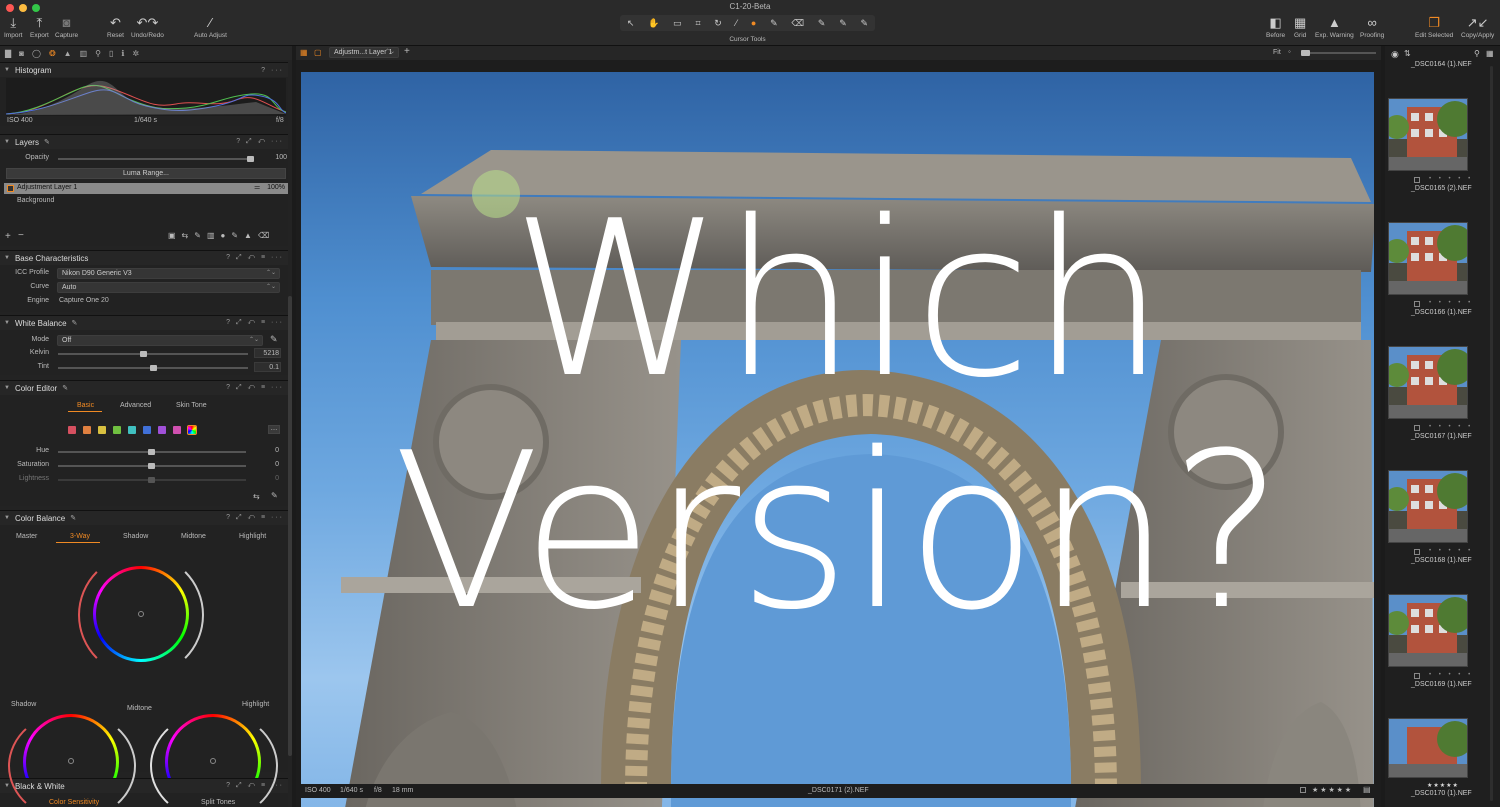 This screenshot has width=1500, height=807. I want to click on curve-dropdown: Auto ⌃⌄, so click(168, 287).